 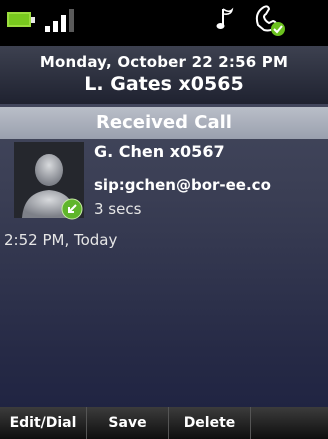 I want to click on delete-button: Delete, so click(x=210, y=423).